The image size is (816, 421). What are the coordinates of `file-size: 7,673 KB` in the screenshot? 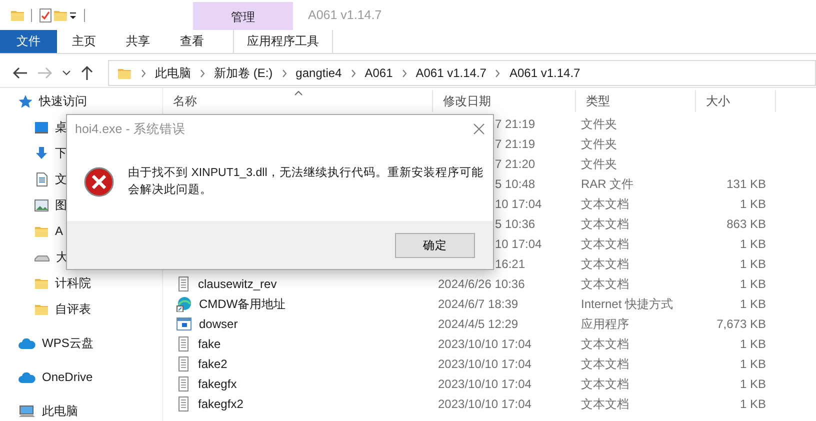 It's located at (741, 324).